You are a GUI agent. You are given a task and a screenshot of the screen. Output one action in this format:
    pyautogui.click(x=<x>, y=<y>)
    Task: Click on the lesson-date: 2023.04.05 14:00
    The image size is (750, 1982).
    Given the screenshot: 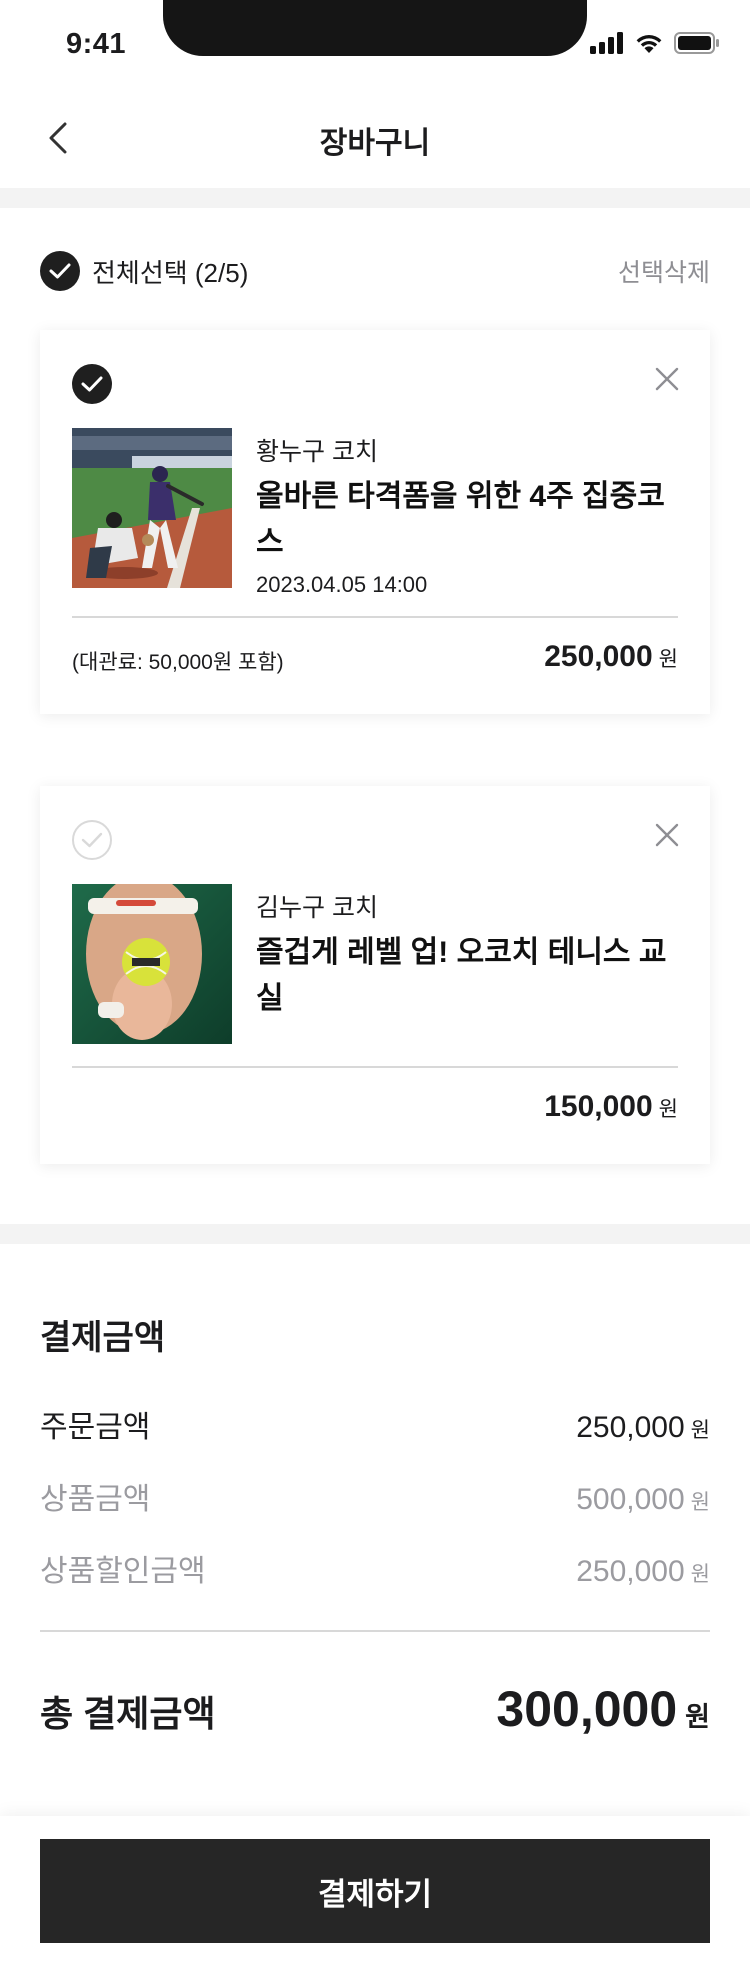 What is the action you would take?
    pyautogui.click(x=342, y=584)
    